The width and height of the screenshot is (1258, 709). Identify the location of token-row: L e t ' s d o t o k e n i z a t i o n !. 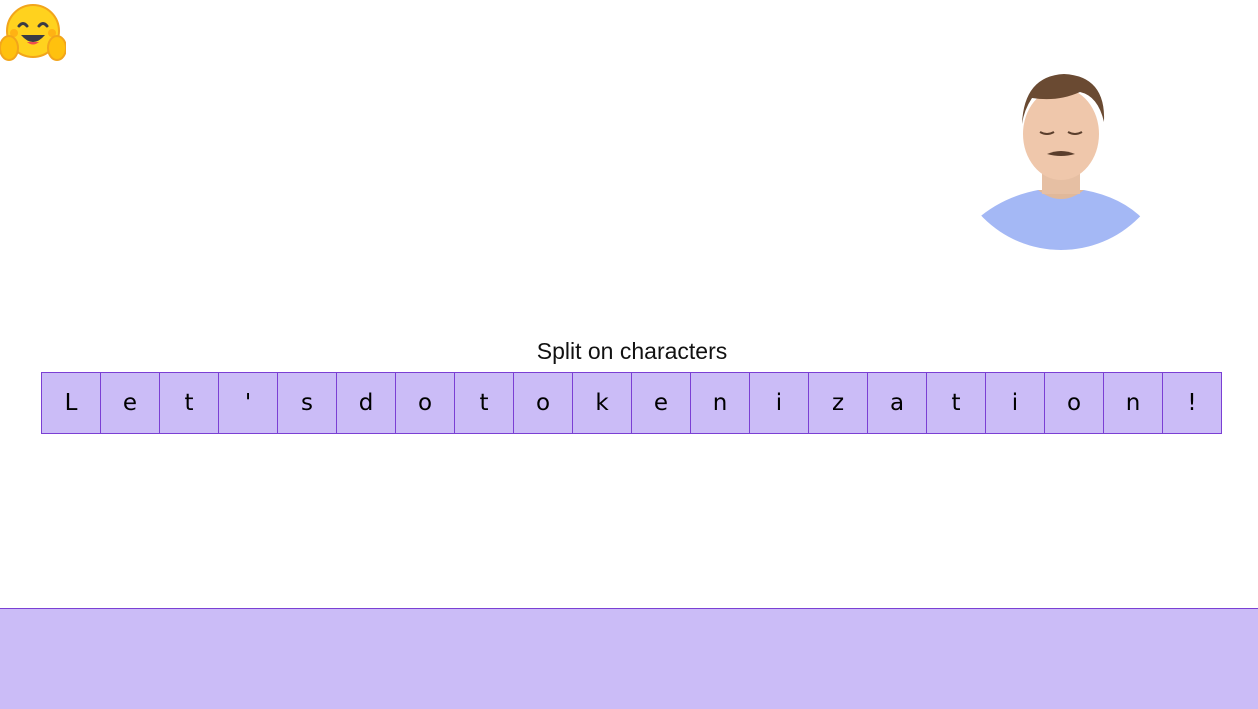
(631, 403).